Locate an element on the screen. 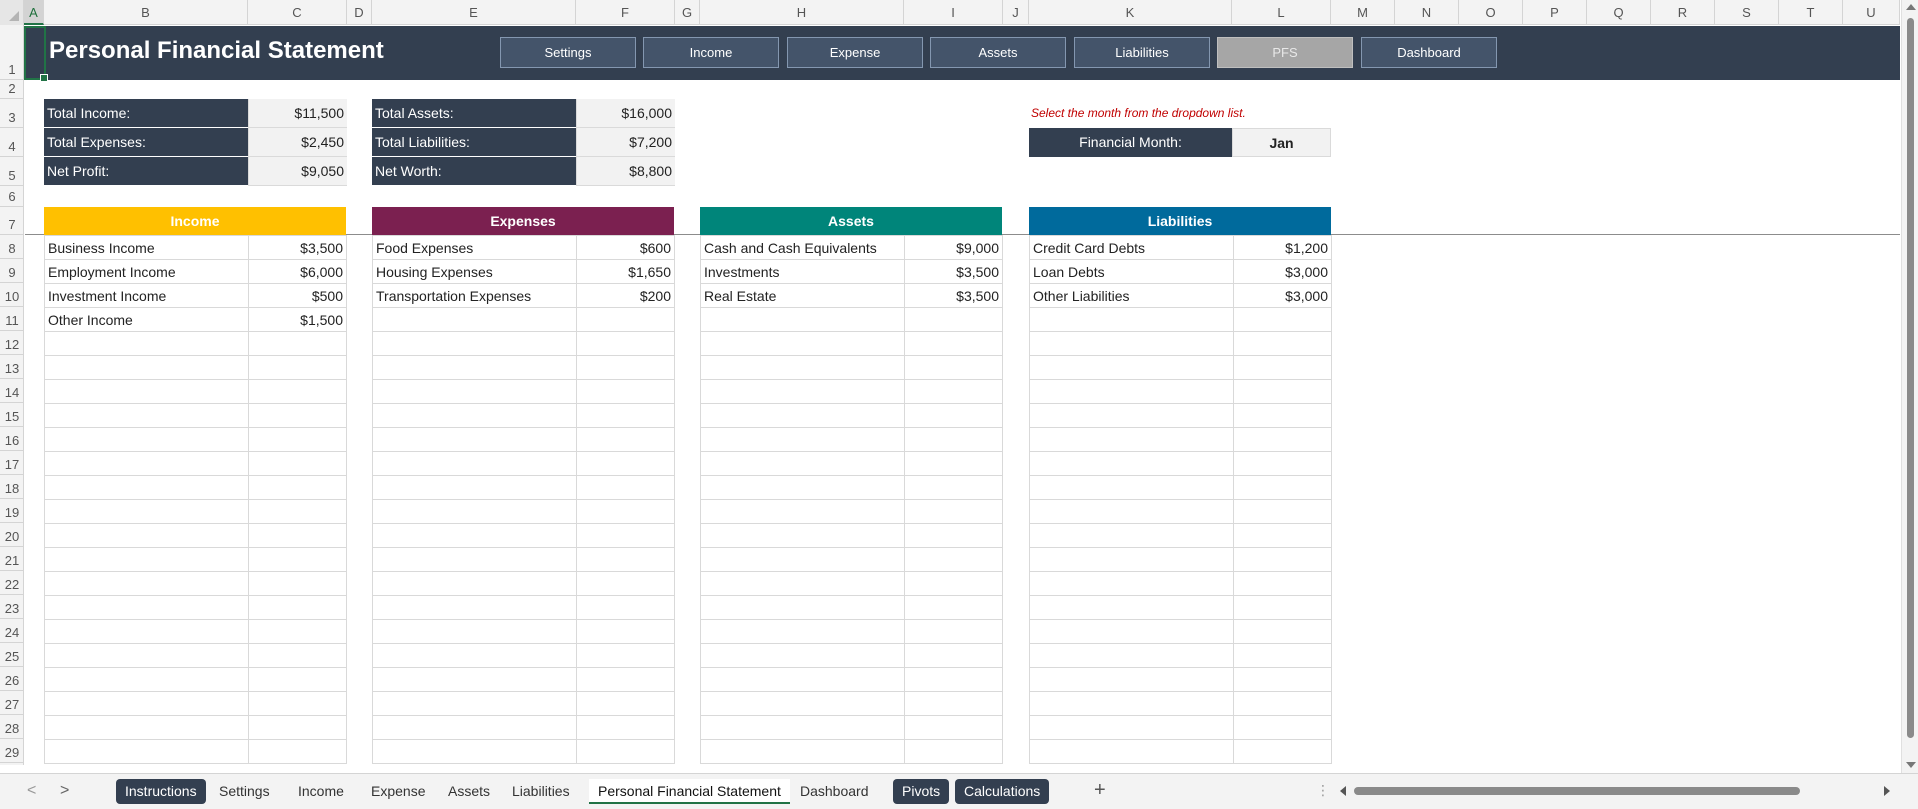  add-sheet-icon: + is located at coordinates (1100, 790).